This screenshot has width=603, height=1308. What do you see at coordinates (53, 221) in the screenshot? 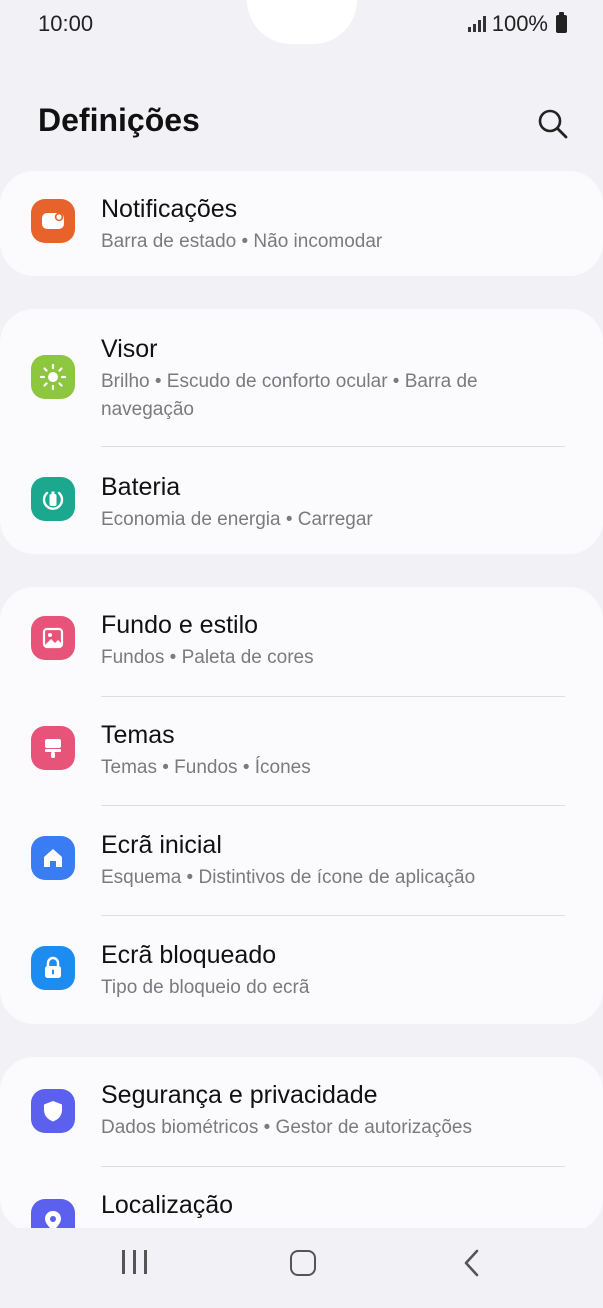
I see `notifications-icon` at bounding box center [53, 221].